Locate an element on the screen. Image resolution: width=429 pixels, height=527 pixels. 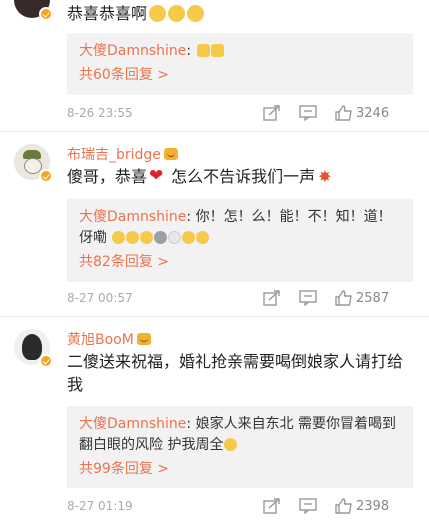
heart-emoji-icon is located at coordinates (157, 176).